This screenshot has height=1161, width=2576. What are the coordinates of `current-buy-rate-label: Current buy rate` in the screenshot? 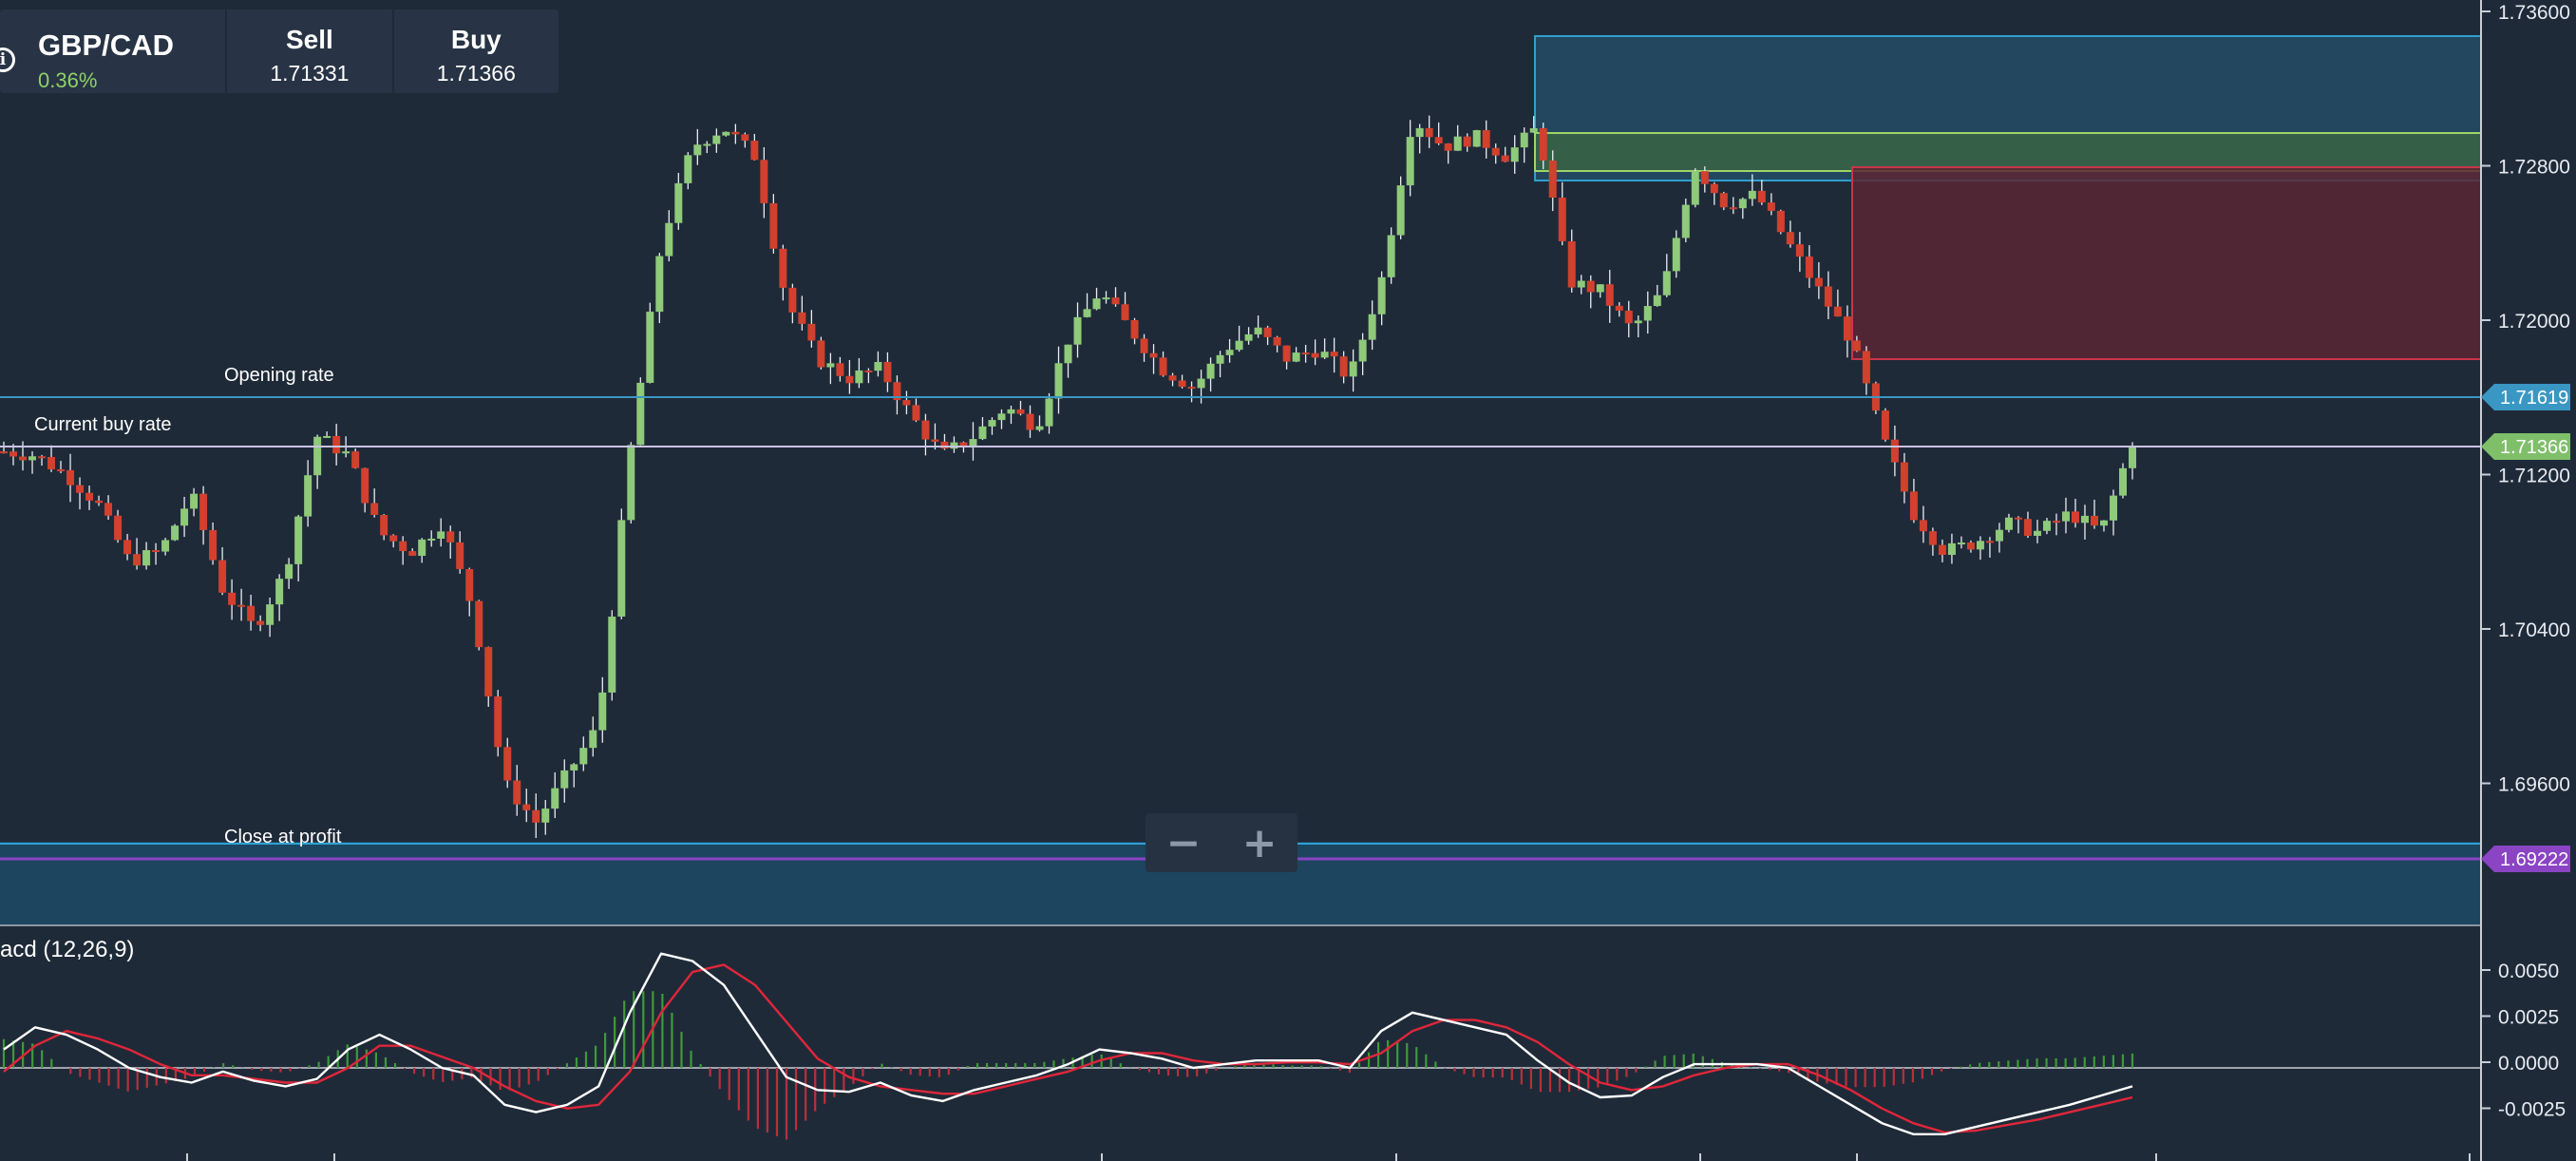 It's located at (103, 424).